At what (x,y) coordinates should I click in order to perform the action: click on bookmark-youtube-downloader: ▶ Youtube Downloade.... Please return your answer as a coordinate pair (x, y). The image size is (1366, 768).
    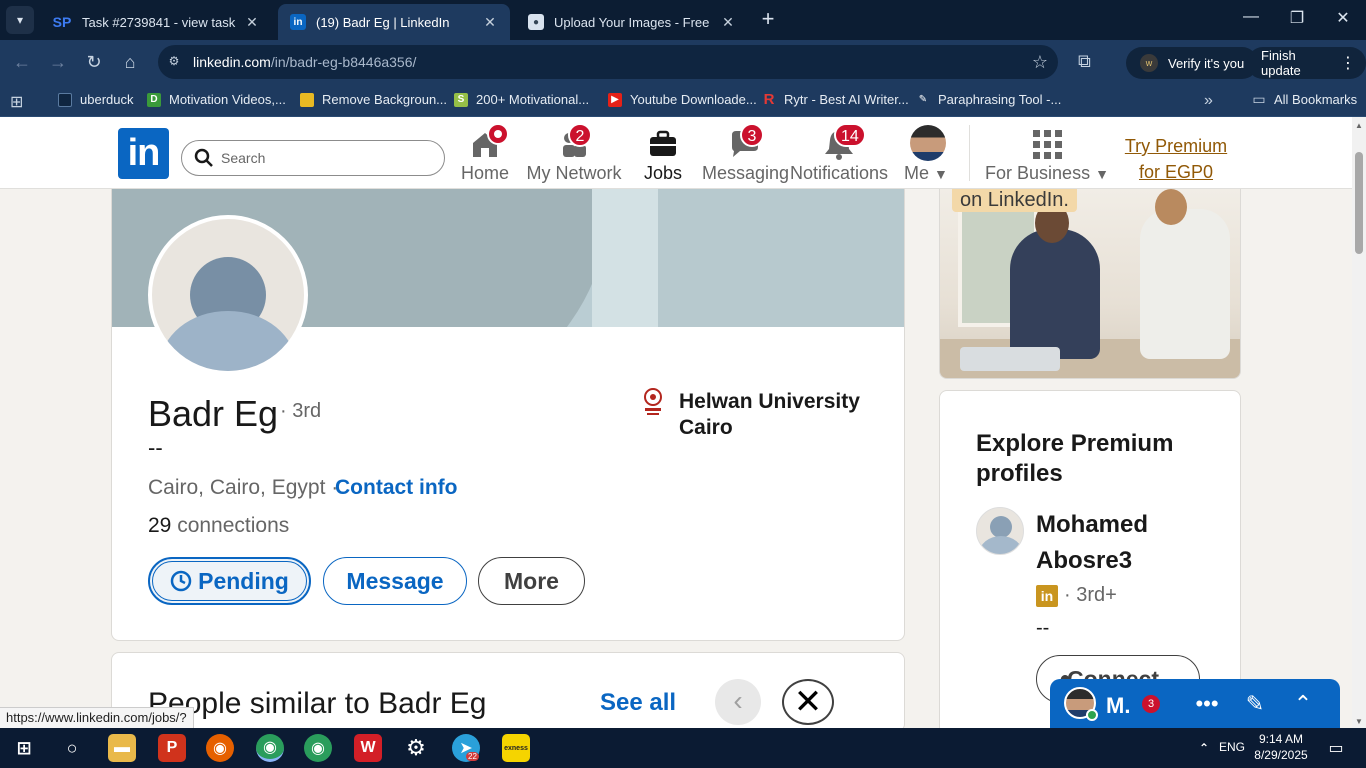
    Looking at the image, I should click on (682, 99).